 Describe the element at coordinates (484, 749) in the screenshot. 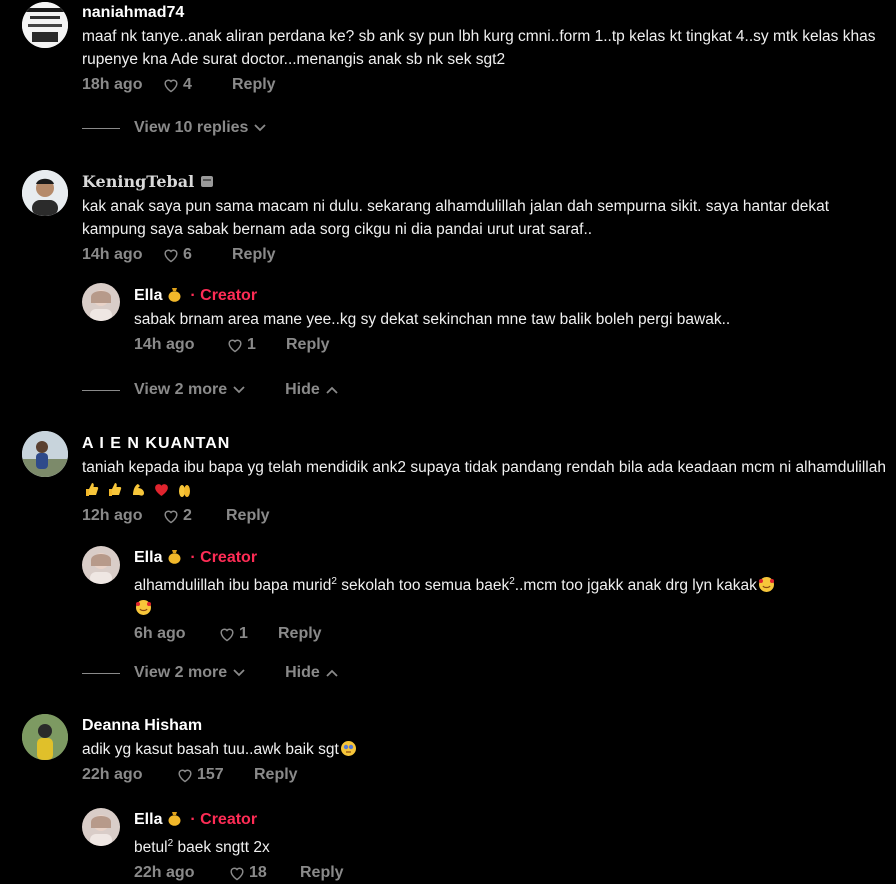

I see `comment-text: adik yg kasut basah tuu..awk baik sgt` at that location.